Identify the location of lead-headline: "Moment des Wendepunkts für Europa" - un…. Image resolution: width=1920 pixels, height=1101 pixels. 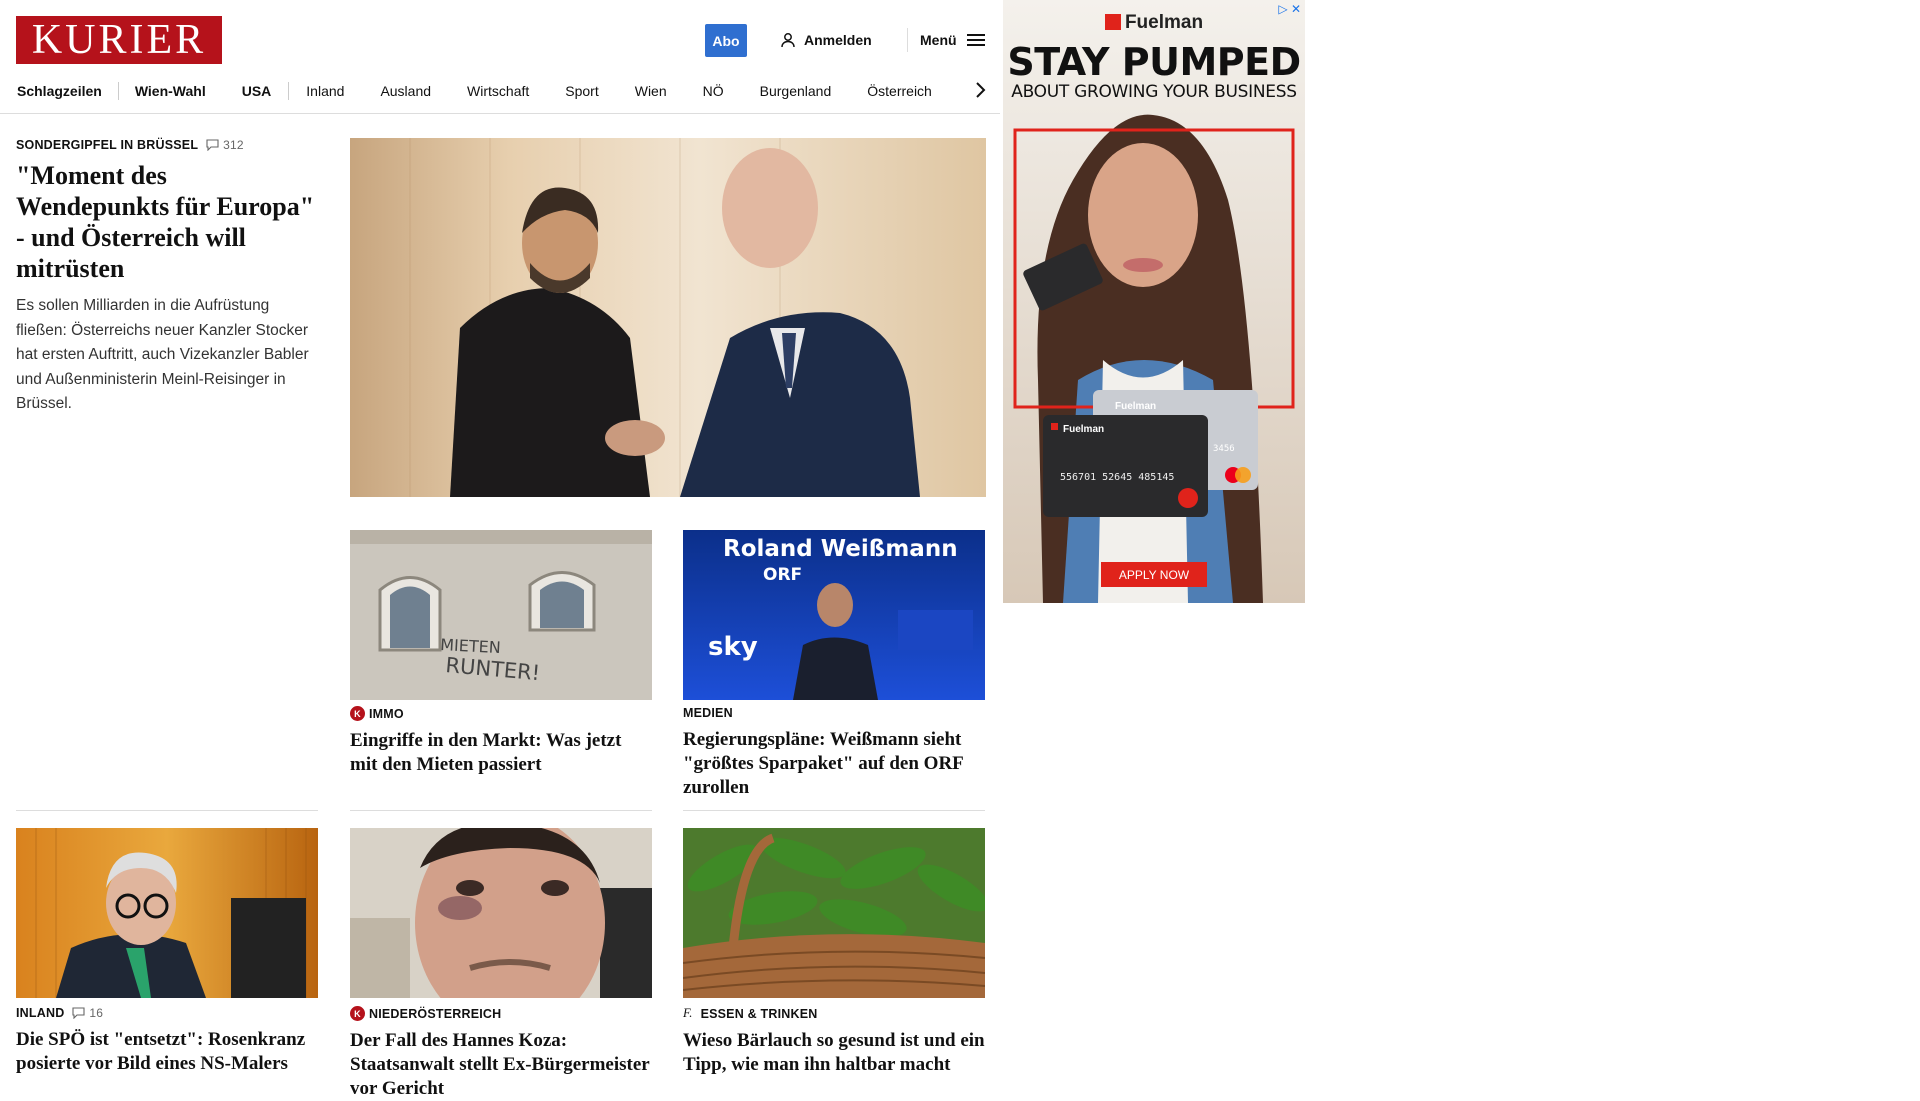
(168, 222).